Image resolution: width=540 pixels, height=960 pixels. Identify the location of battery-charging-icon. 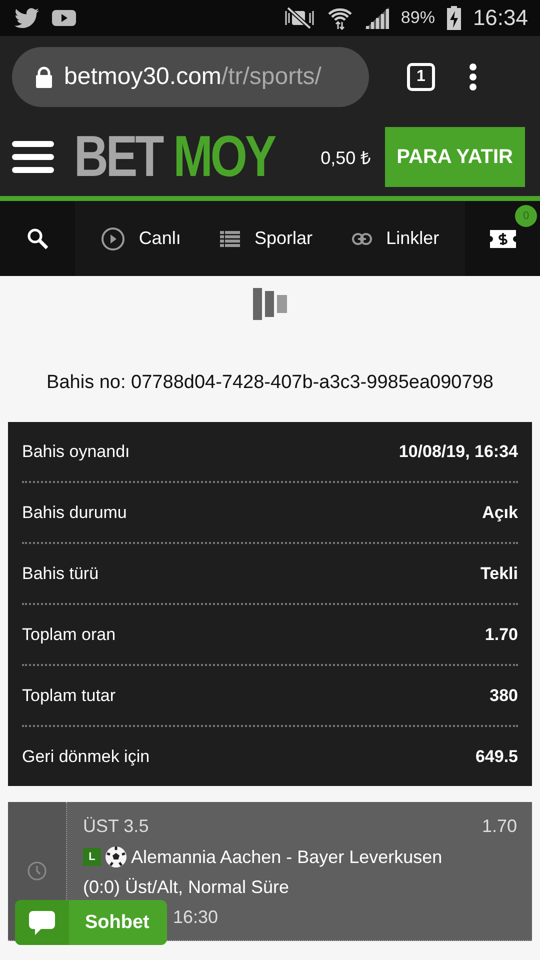
(453, 18).